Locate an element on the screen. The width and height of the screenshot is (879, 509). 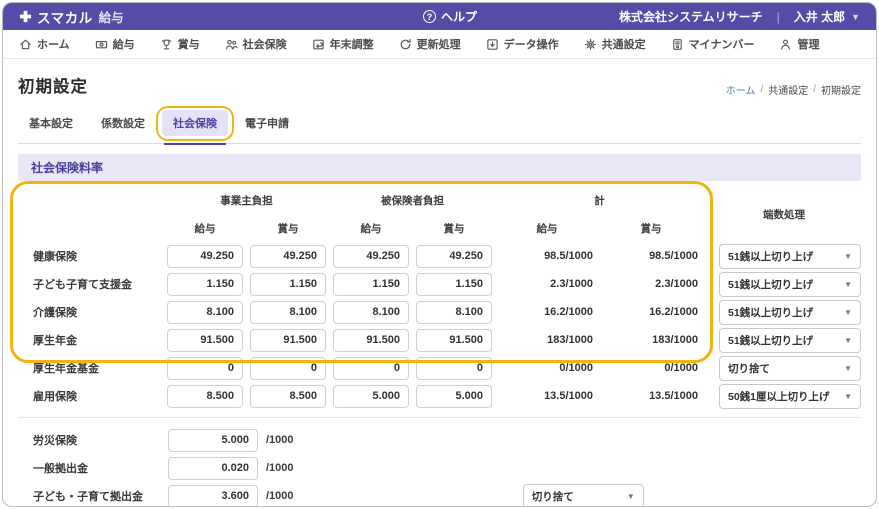
logo-product-text: 給与 is located at coordinates (111, 18).